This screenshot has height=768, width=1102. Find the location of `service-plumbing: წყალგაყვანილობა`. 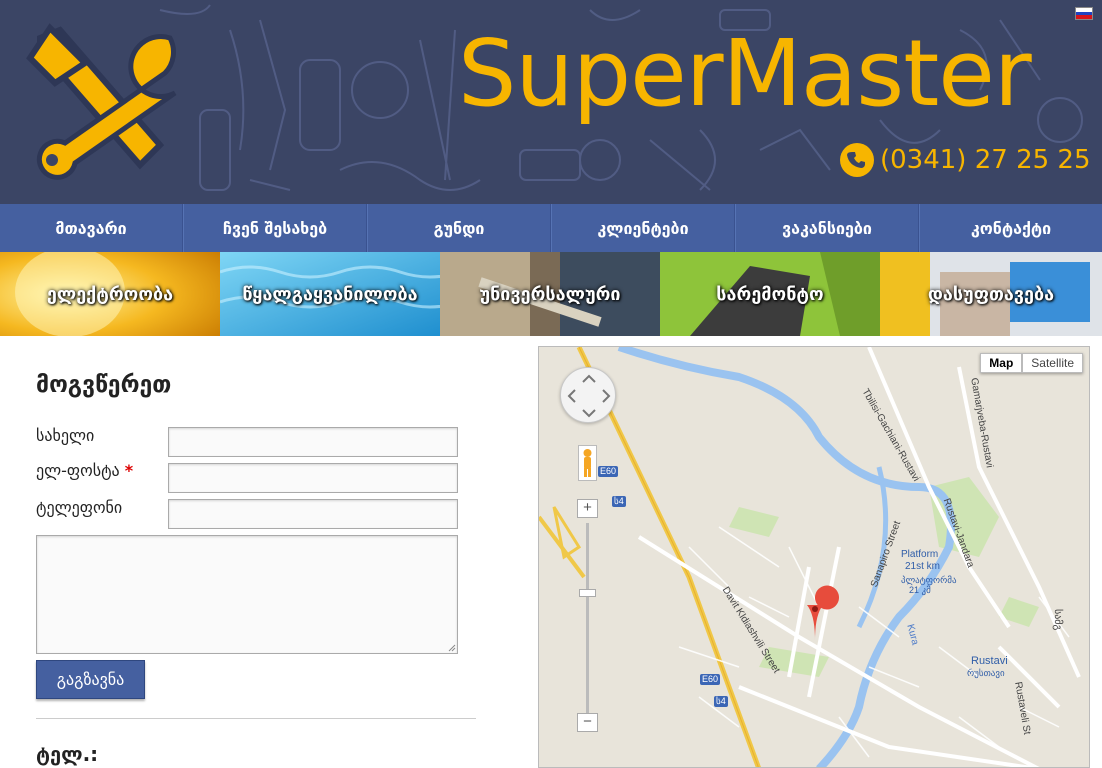

service-plumbing: წყალგაყვანილობა is located at coordinates (330, 294).